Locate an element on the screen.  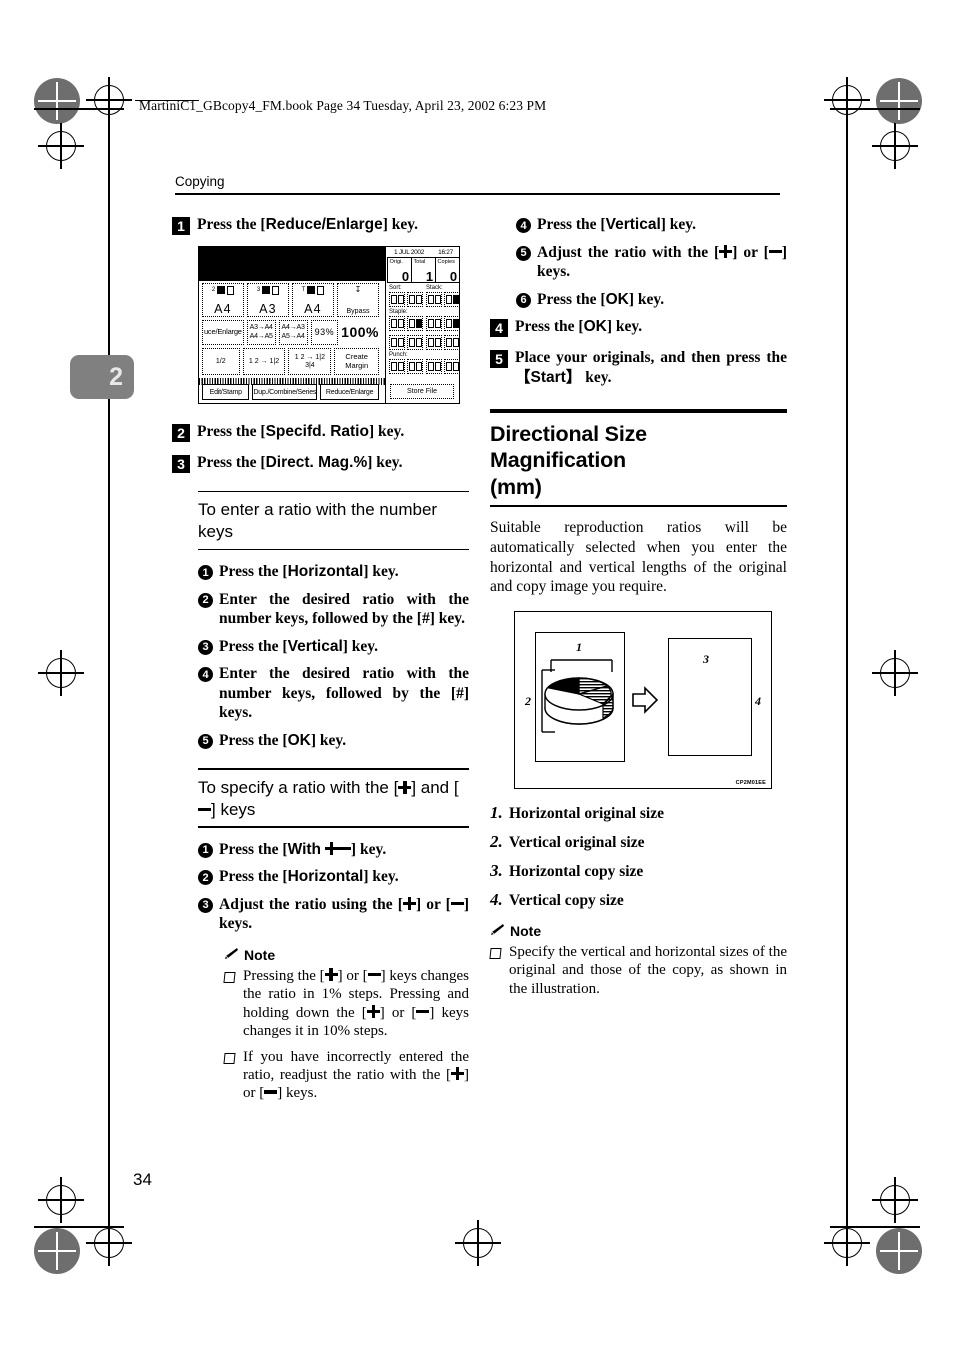
numberkeys-substep-1-number: 1 is located at coordinates (205, 573).